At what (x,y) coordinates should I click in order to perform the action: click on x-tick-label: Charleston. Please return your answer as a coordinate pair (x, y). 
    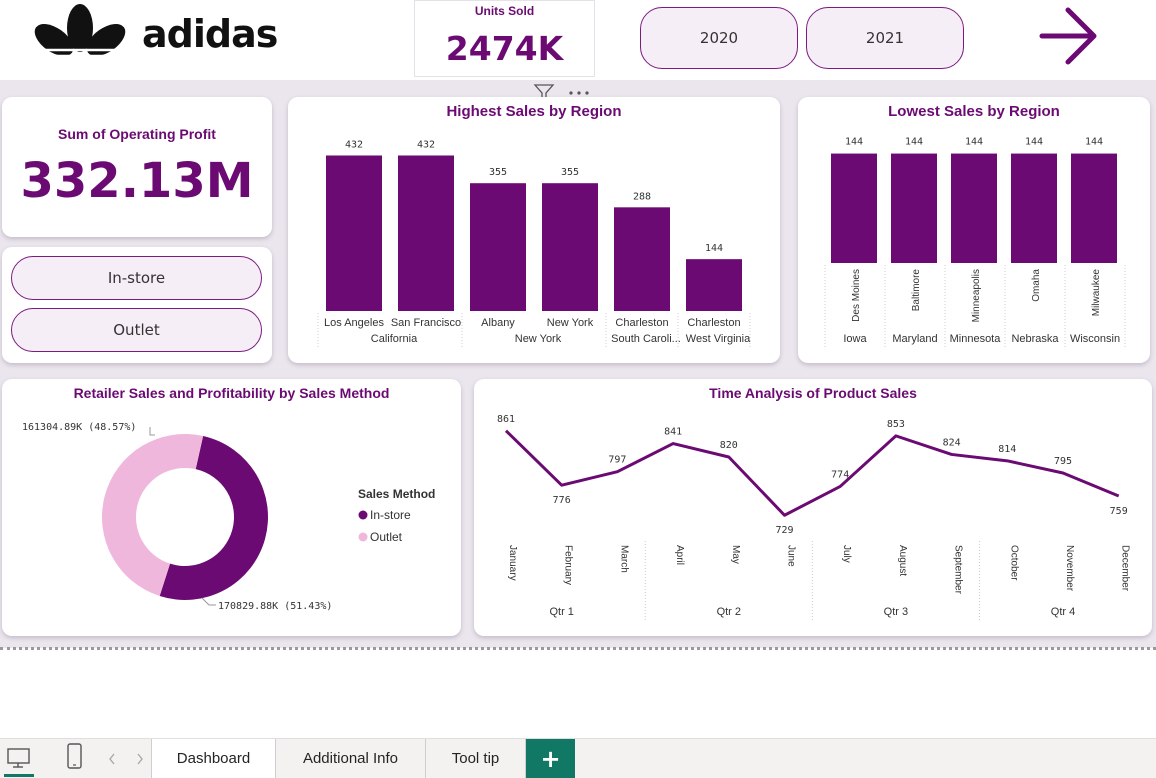
    Looking at the image, I should click on (713, 323).